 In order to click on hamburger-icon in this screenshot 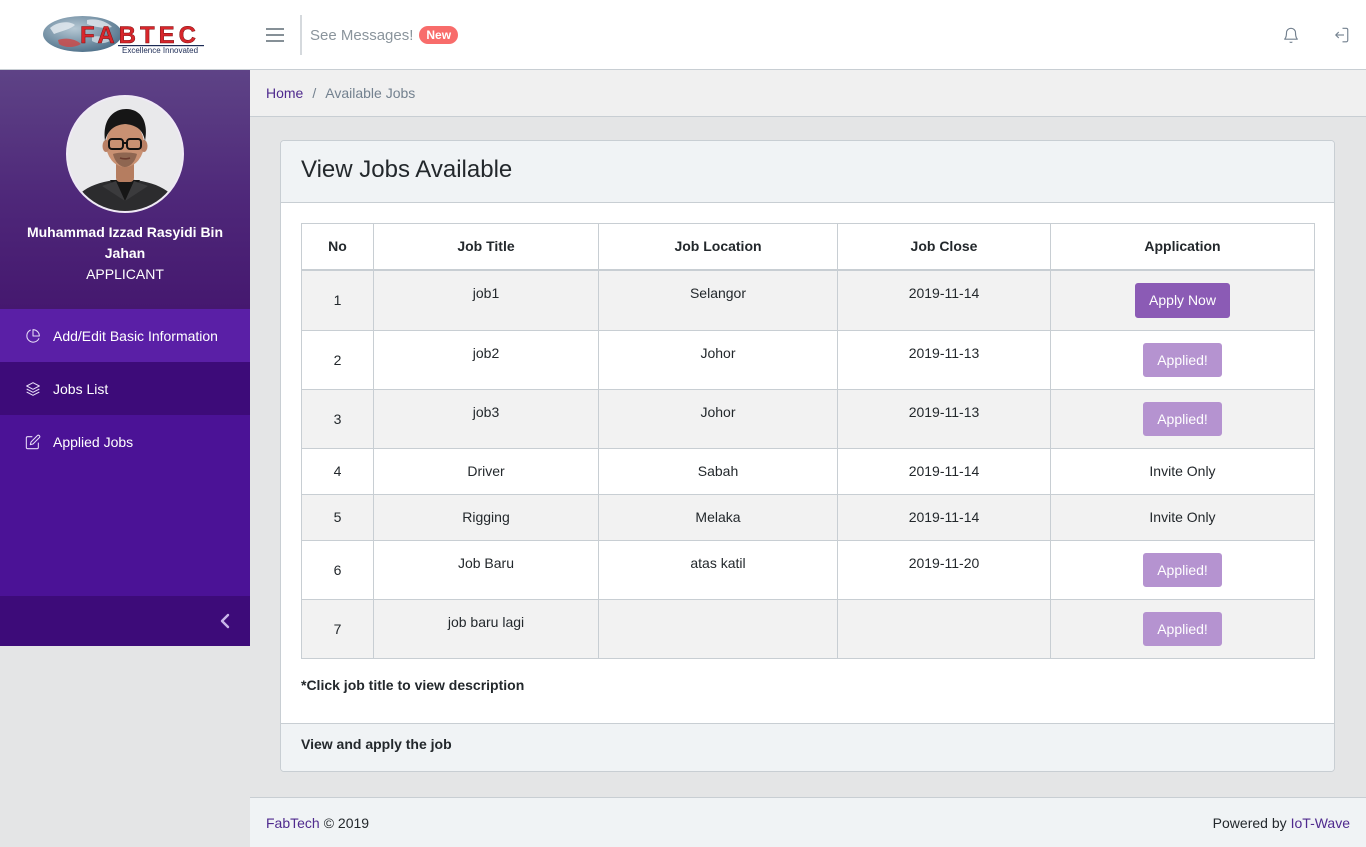, I will do `click(275, 35)`.